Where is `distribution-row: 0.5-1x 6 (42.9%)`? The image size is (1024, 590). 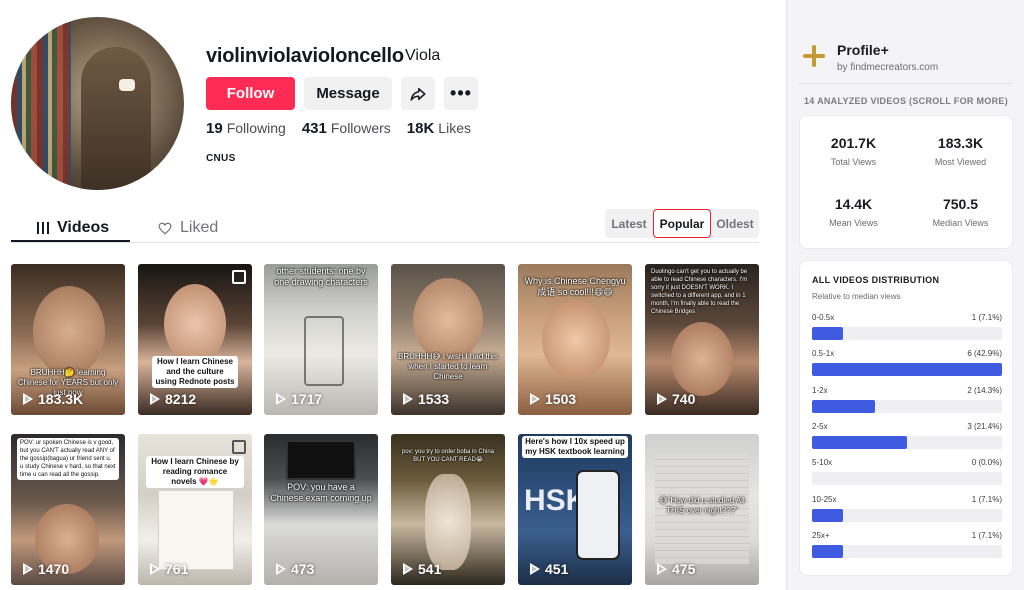
distribution-row: 0.5-1x 6 (42.9%) is located at coordinates (907, 365).